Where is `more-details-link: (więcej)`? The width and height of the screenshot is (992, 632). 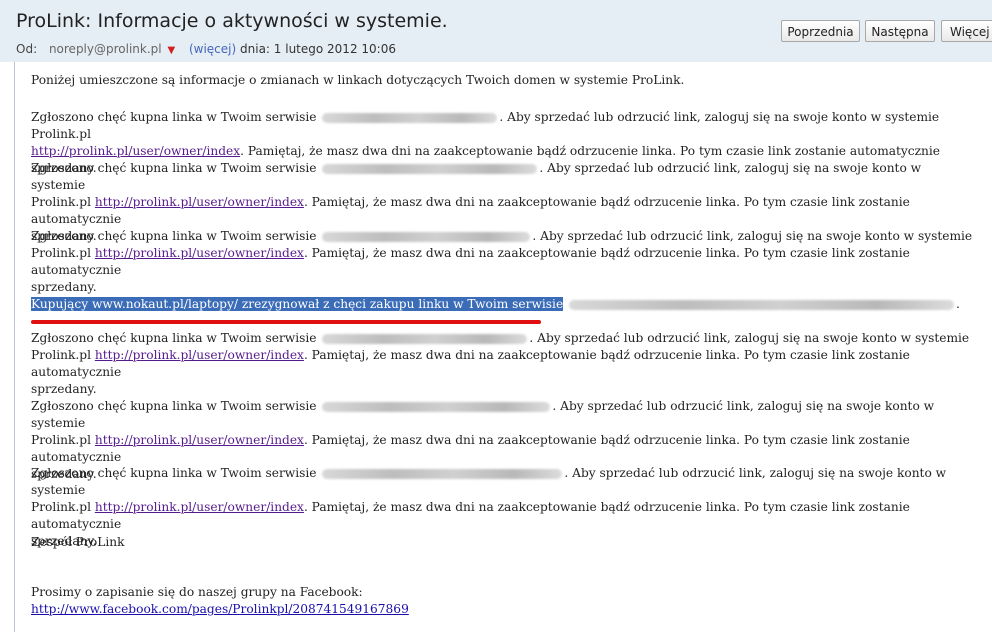 more-details-link: (więcej) is located at coordinates (212, 49).